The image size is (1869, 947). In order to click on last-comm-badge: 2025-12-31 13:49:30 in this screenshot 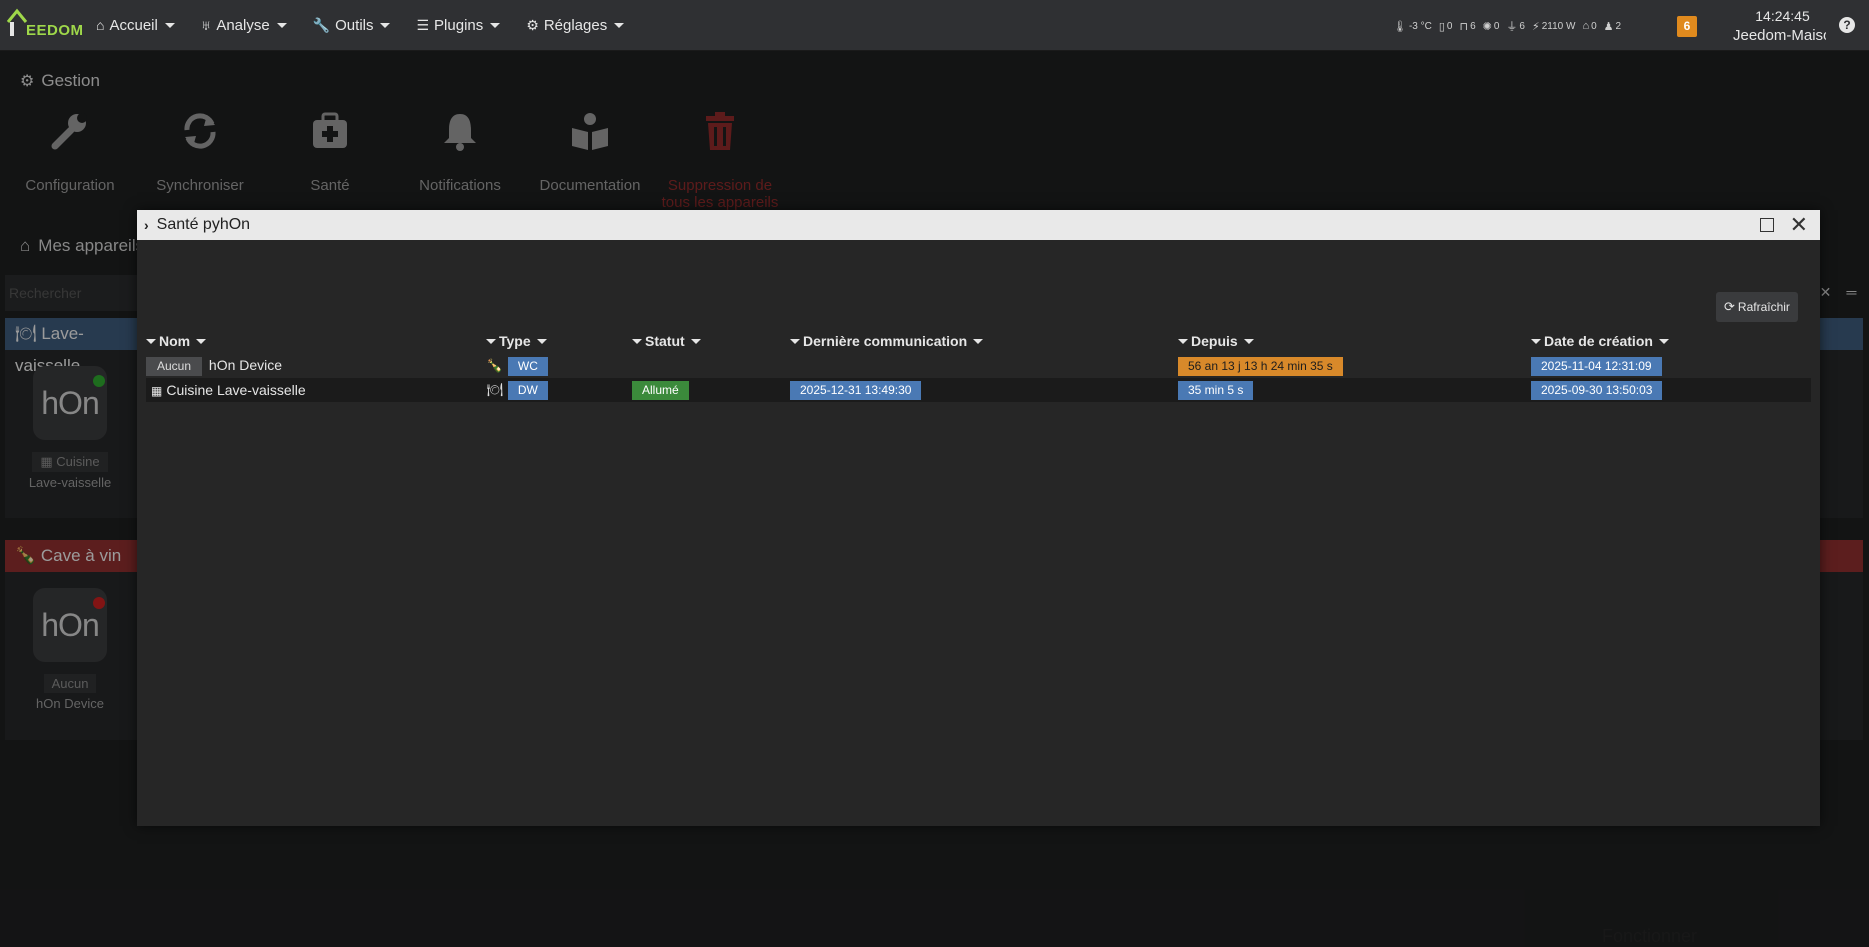, I will do `click(856, 390)`.